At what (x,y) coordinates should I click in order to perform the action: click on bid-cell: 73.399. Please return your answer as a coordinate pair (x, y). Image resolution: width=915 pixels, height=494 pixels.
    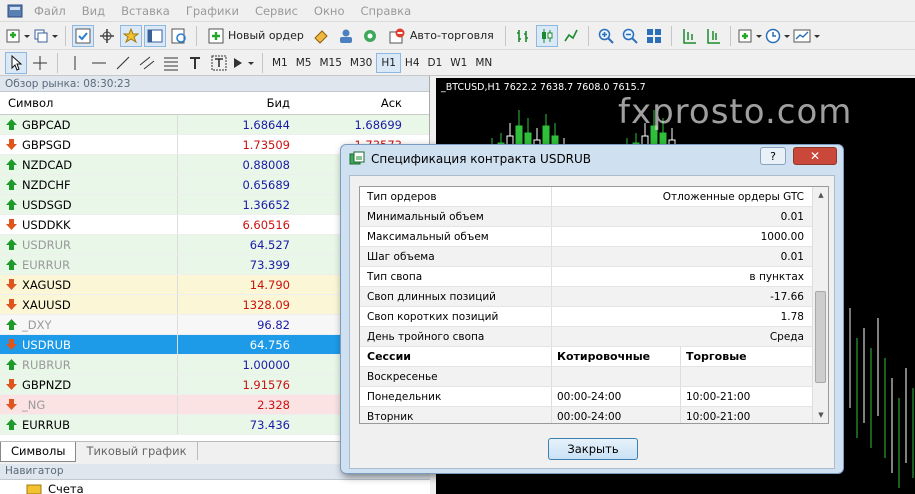
    Looking at the image, I should click on (269, 264).